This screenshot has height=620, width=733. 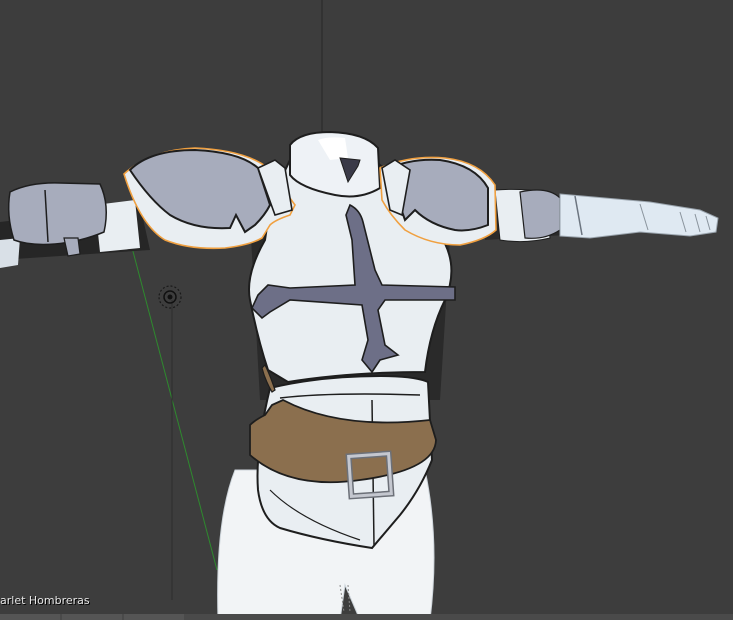 I want to click on lamp-icon, so click(x=170, y=297).